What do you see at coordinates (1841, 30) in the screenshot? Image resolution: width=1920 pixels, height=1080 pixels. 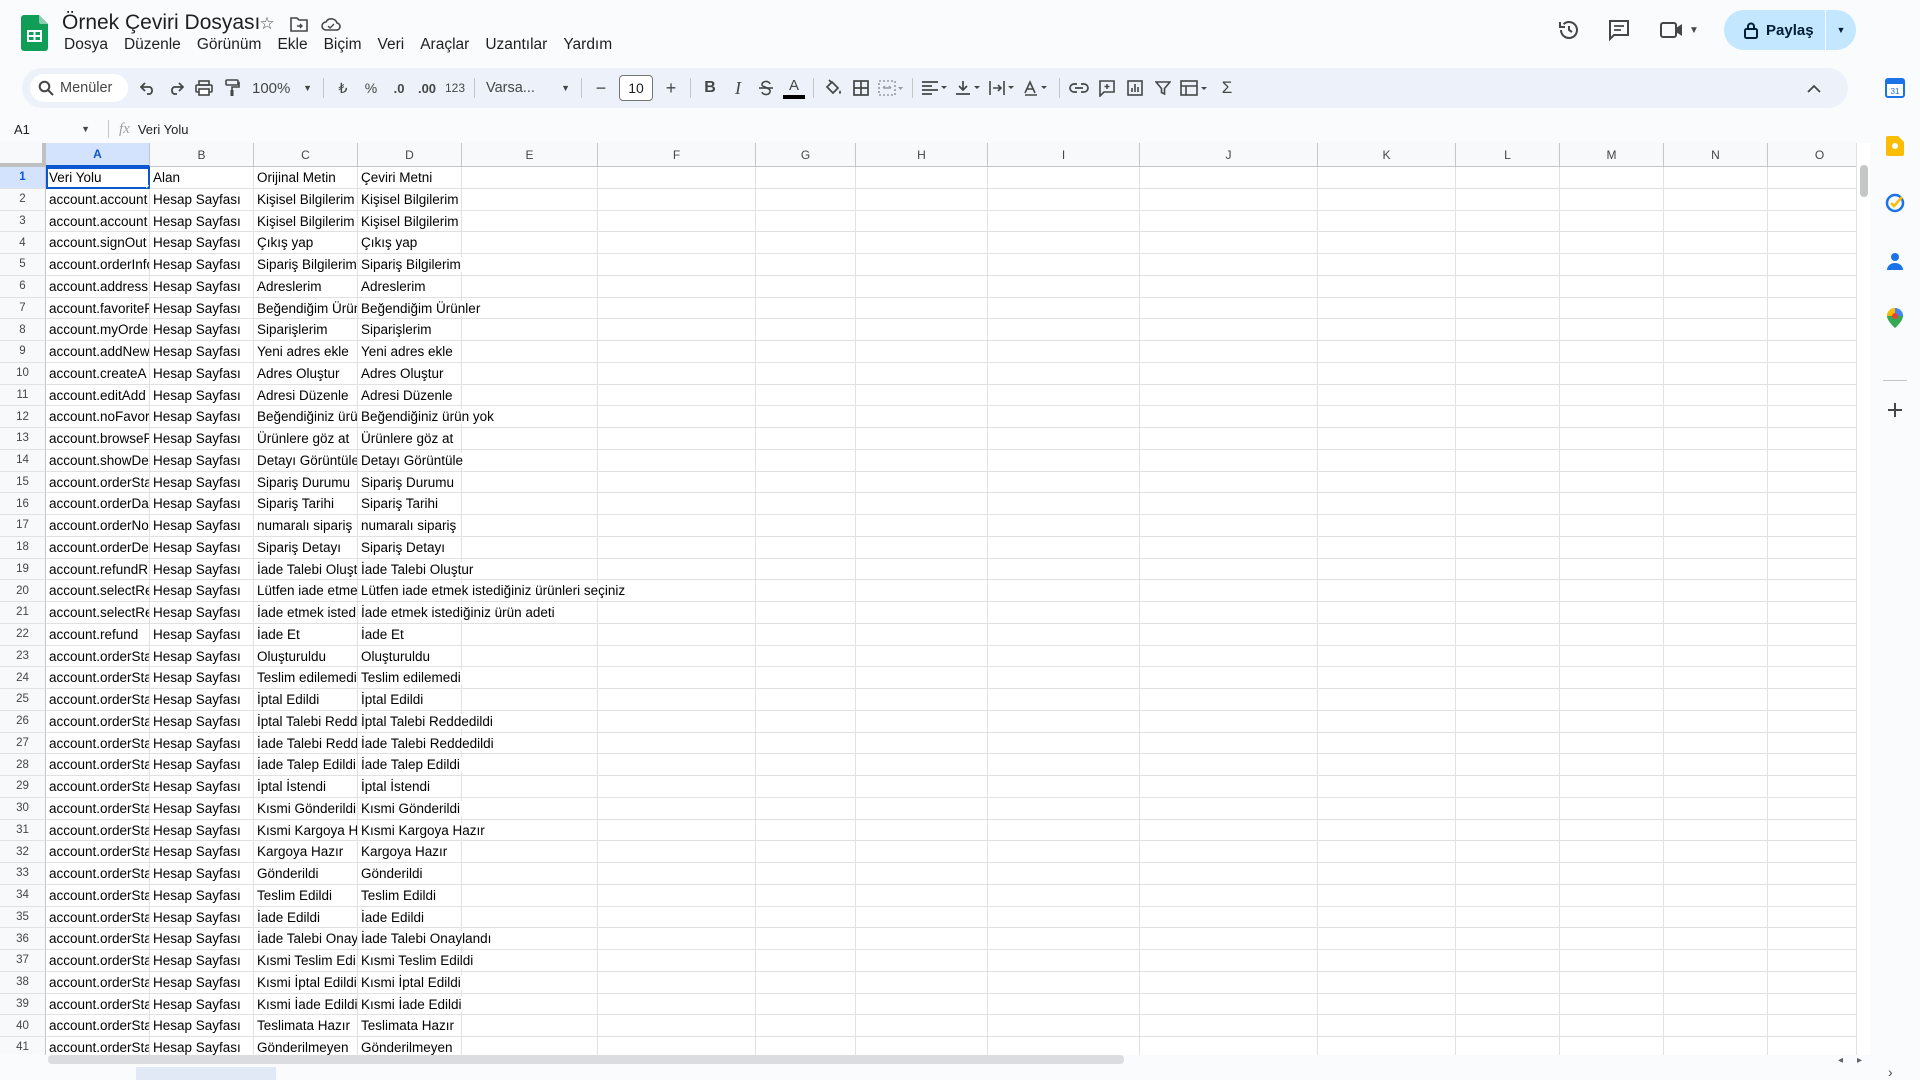 I see `share-options-button: ▼` at bounding box center [1841, 30].